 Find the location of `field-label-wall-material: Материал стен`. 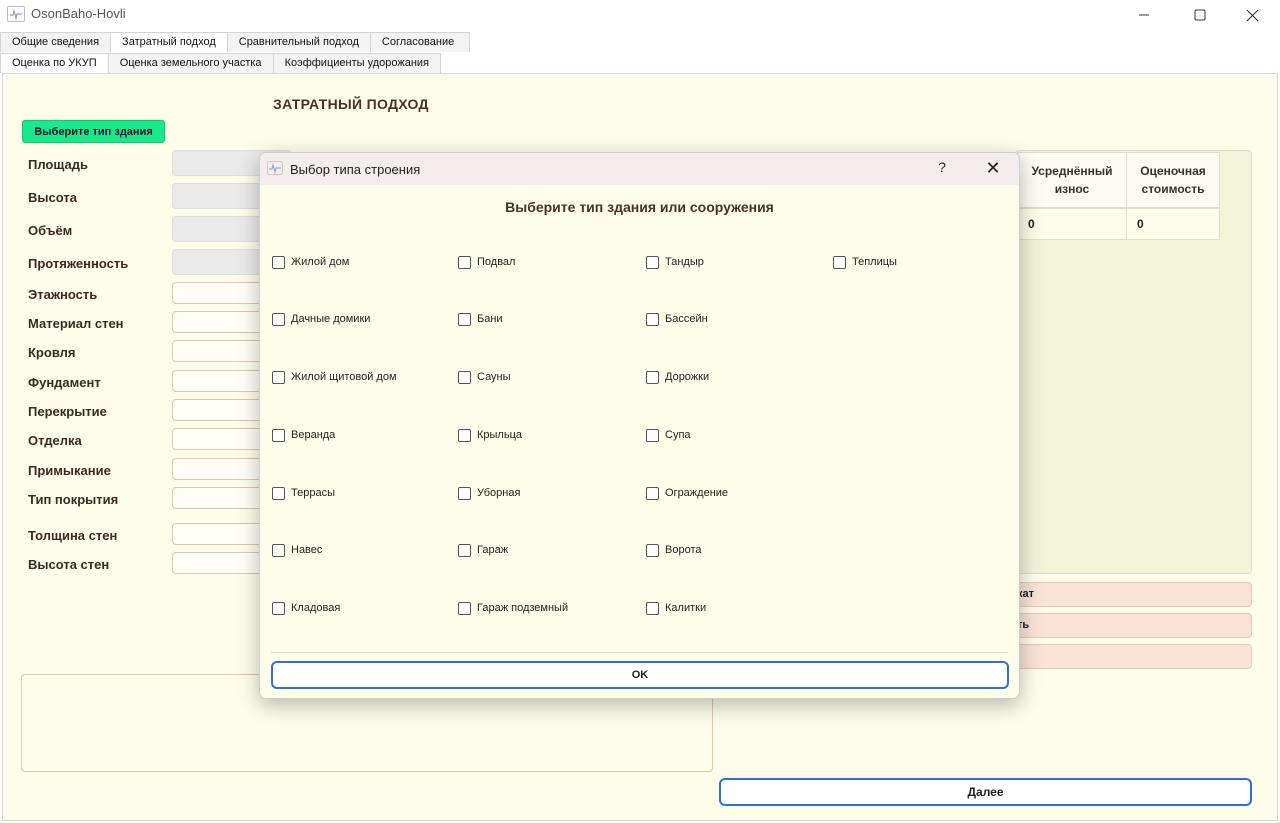

field-label-wall-material: Материал стен is located at coordinates (76, 323).